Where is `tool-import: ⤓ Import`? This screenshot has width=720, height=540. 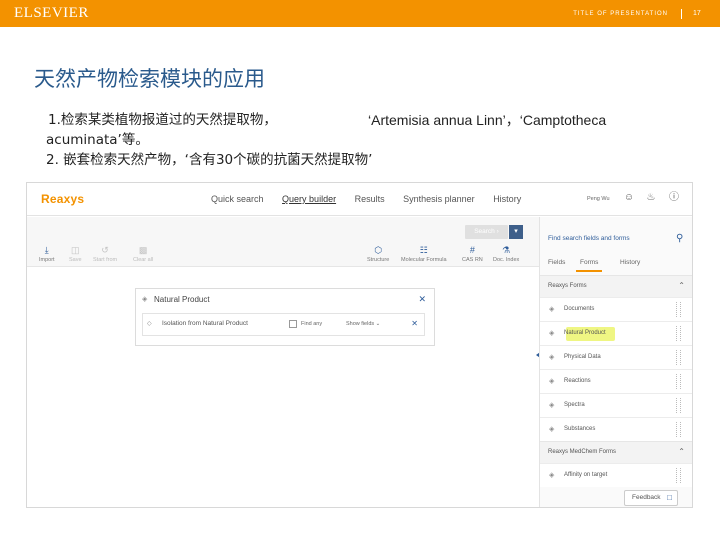
tool-import: ⤓ Import is located at coordinates (47, 254).